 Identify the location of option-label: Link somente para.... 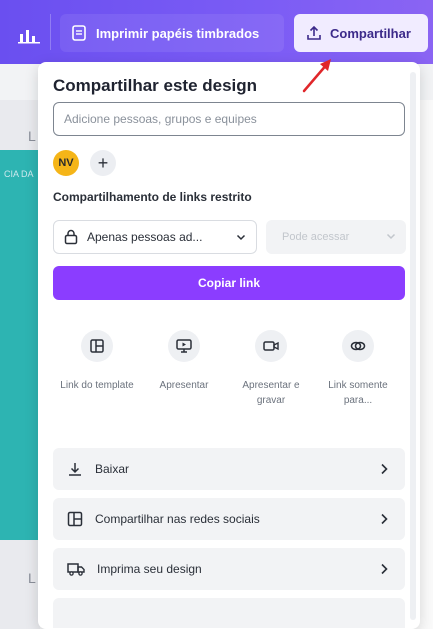
(358, 393).